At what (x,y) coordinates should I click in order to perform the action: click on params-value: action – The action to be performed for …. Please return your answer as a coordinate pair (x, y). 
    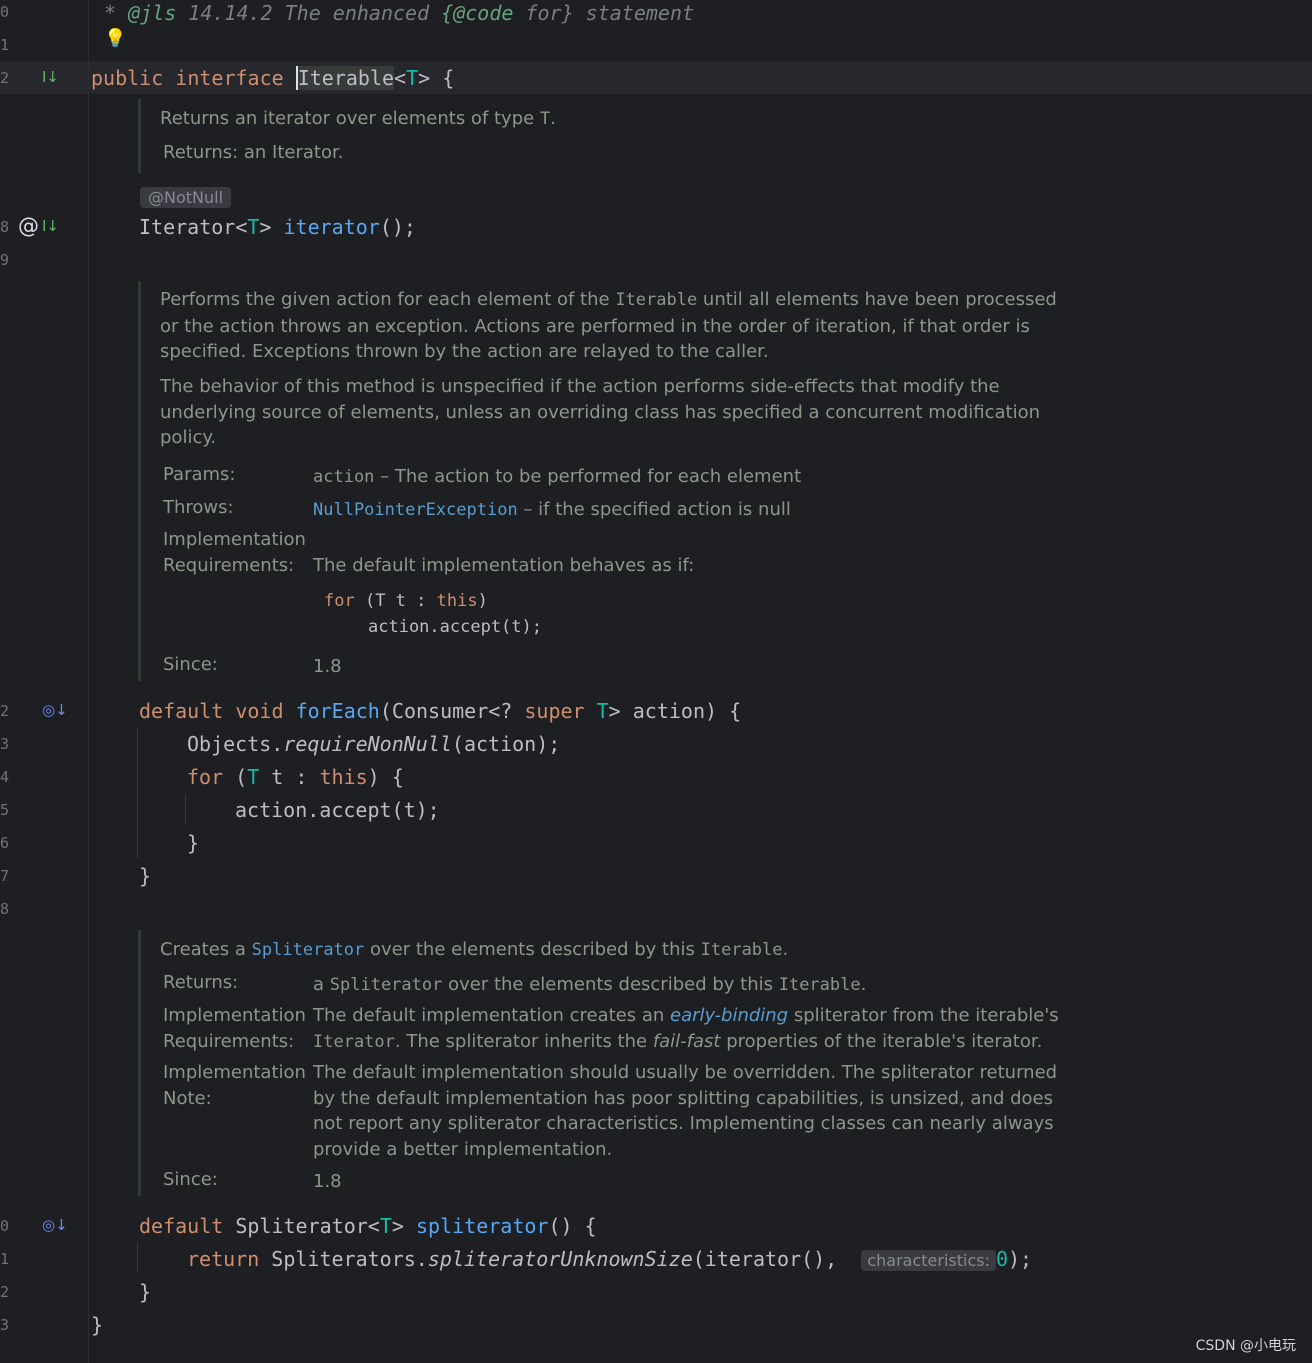
    Looking at the image, I should click on (557, 476).